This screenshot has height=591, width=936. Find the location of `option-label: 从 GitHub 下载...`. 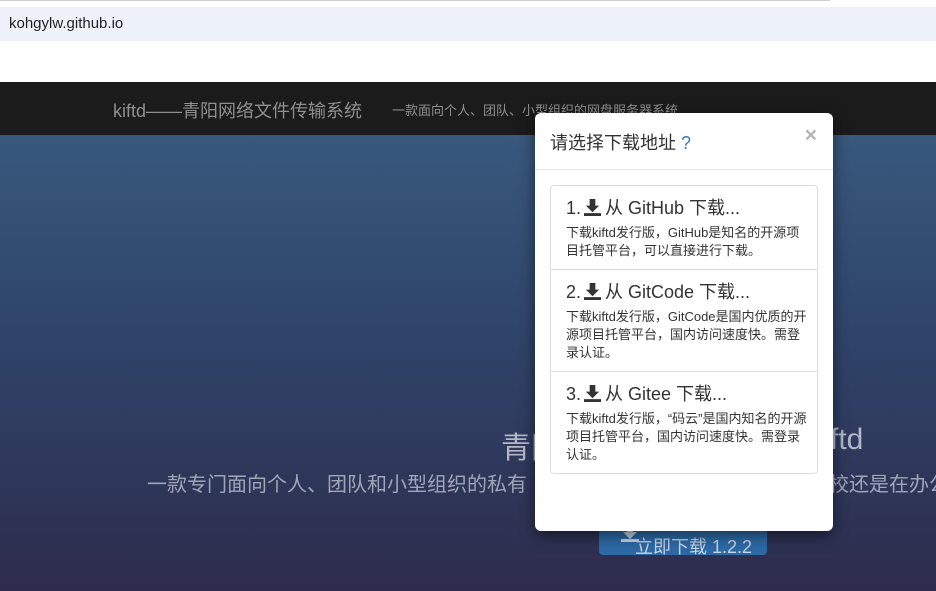

option-label: 从 GitHub 下载... is located at coordinates (673, 208).